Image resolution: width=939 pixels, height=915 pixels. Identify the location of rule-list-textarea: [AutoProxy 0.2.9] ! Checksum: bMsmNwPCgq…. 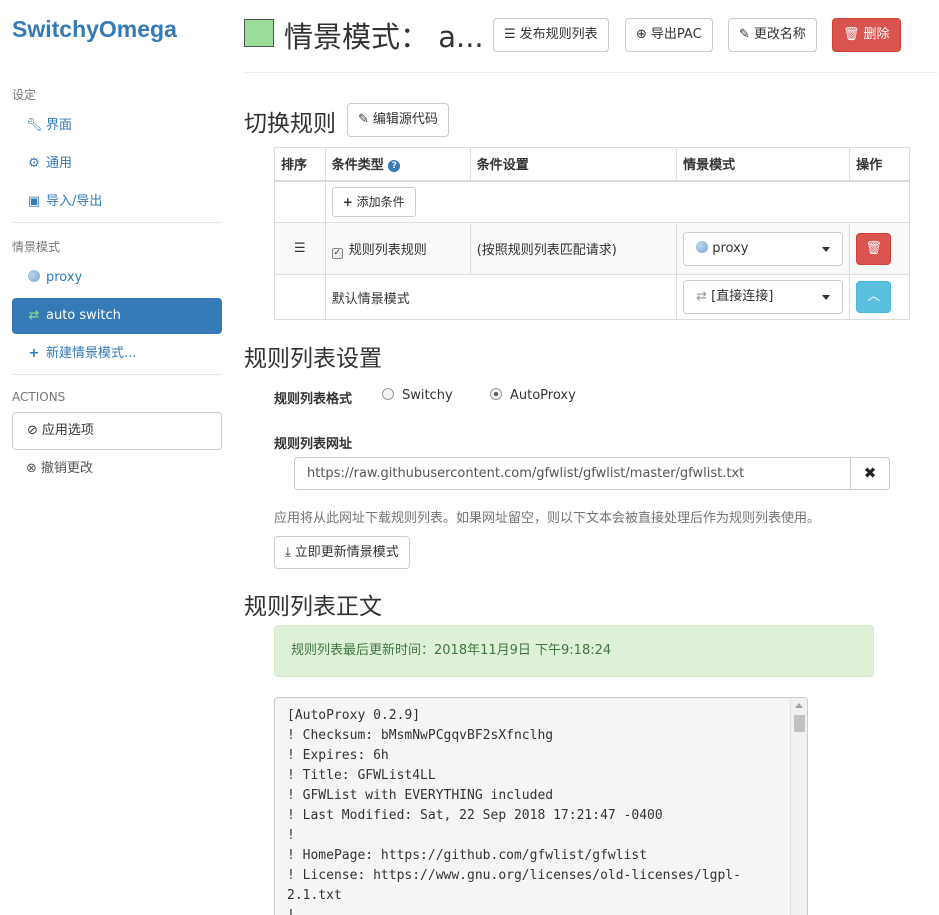
(541, 806).